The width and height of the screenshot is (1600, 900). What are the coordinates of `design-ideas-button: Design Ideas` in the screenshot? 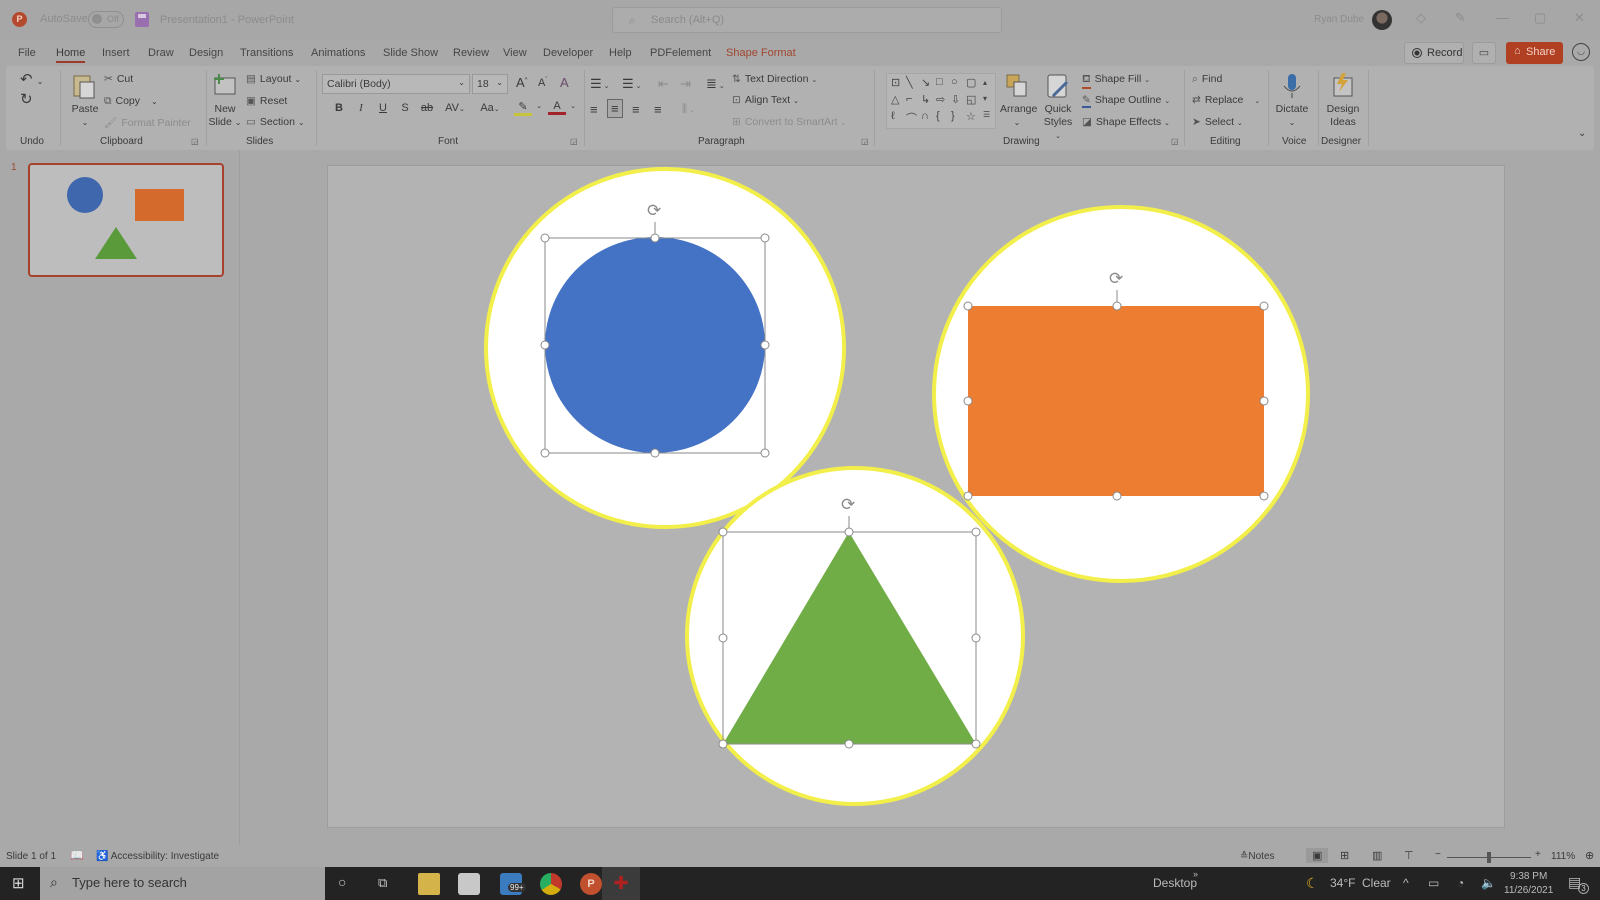 It's located at (1343, 100).